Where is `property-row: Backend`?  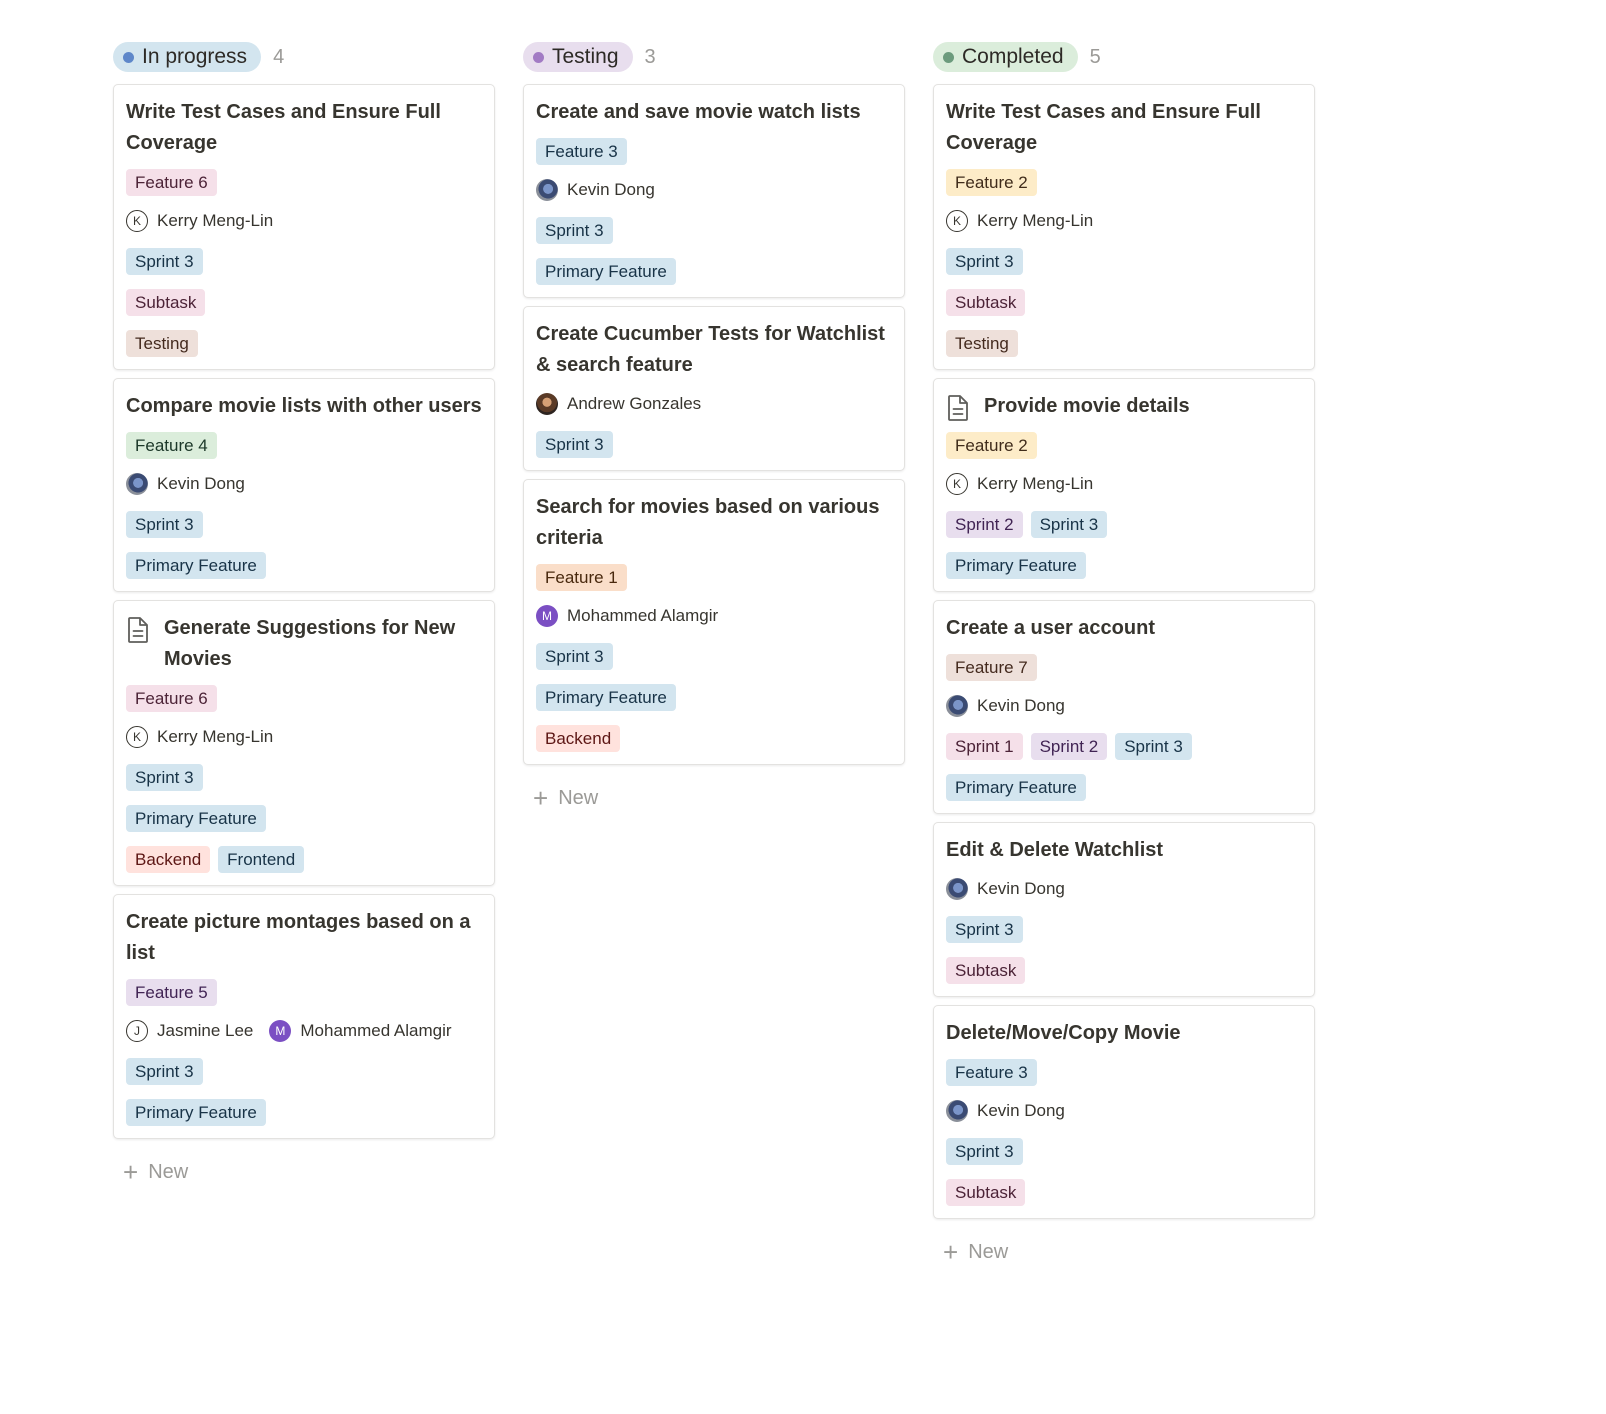
property-row: Backend is located at coordinates (714, 738).